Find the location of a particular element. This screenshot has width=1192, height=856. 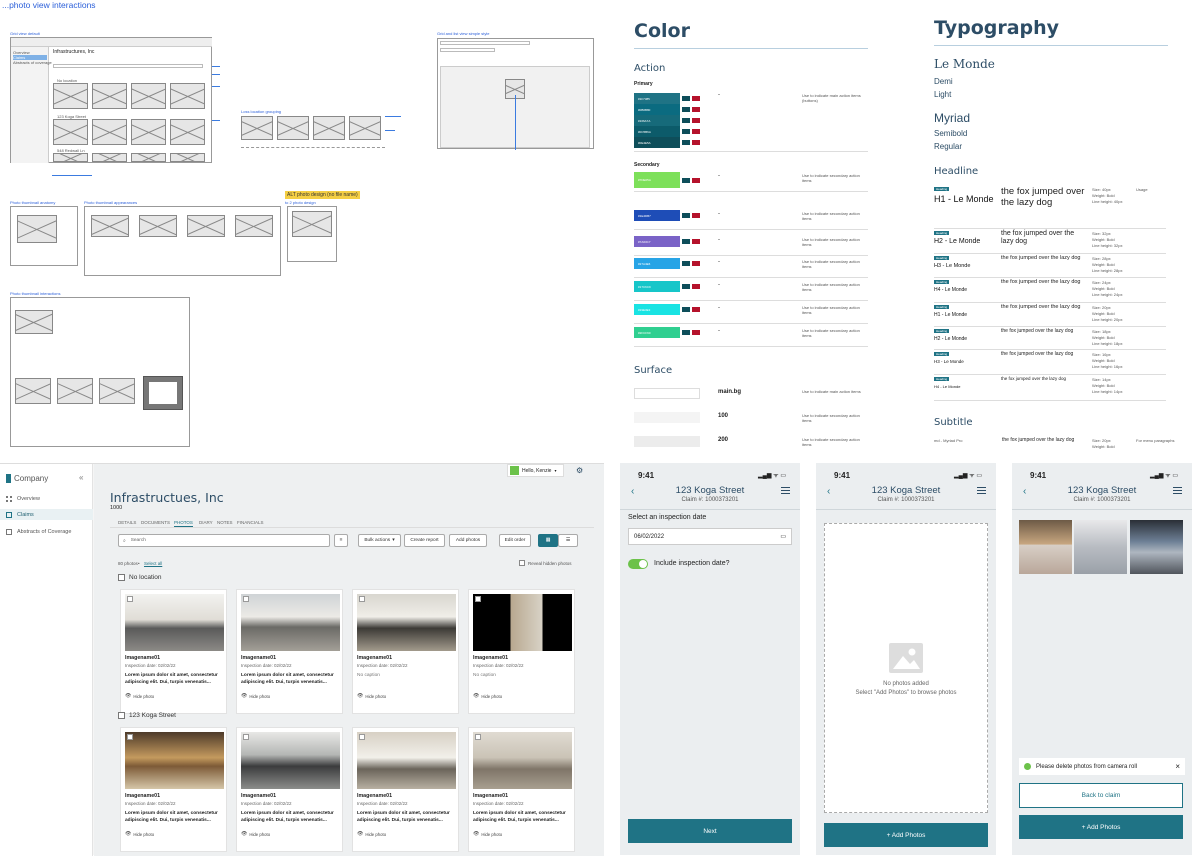

headline-line-height: Line height: 40px is located at coordinates (1107, 201).